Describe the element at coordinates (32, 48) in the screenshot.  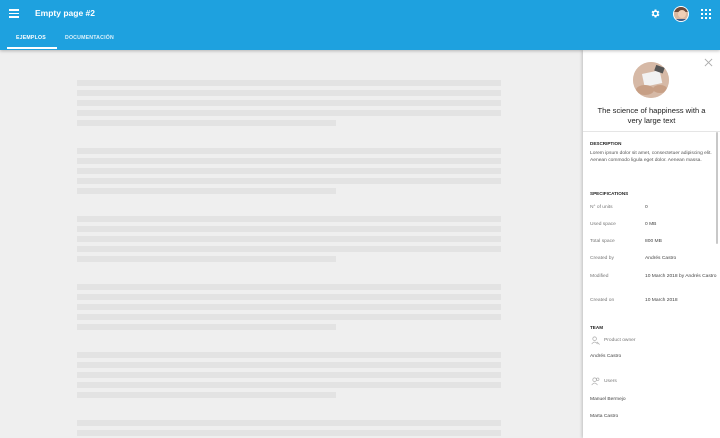
I see `active-tab-indicator` at that location.